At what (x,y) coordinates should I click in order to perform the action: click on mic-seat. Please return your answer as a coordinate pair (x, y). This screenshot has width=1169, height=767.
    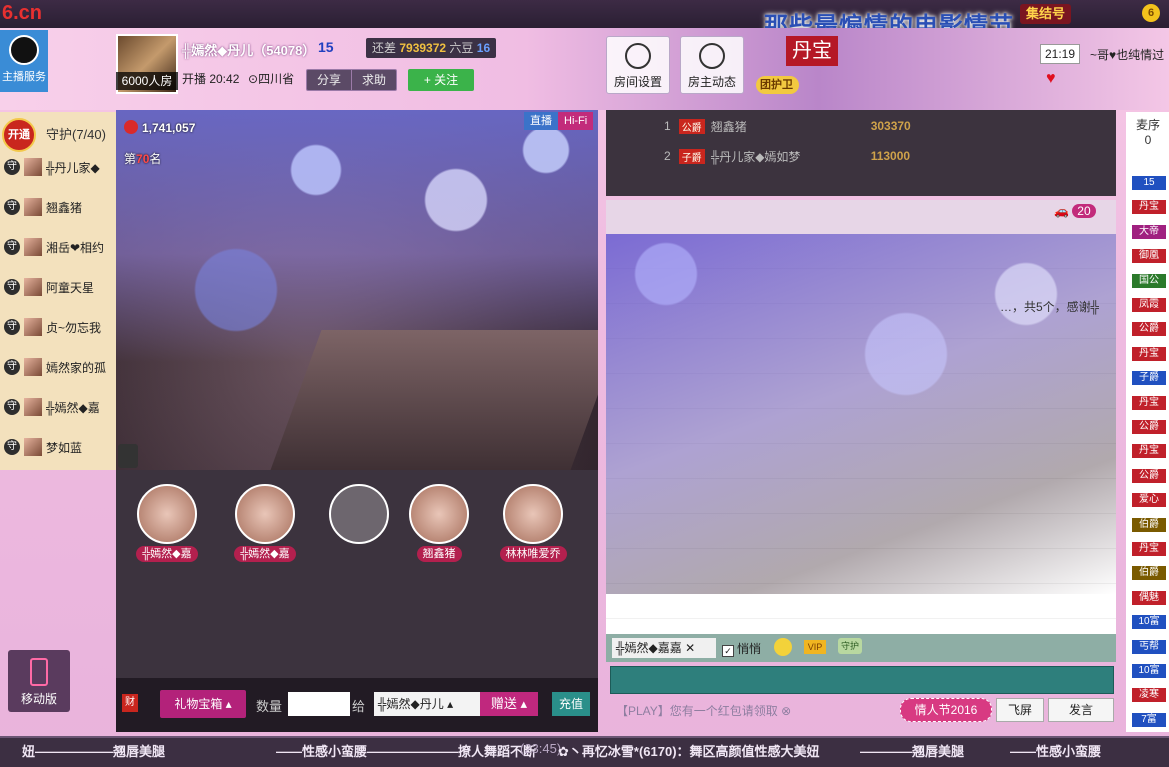
    Looking at the image, I should click on (359, 519).